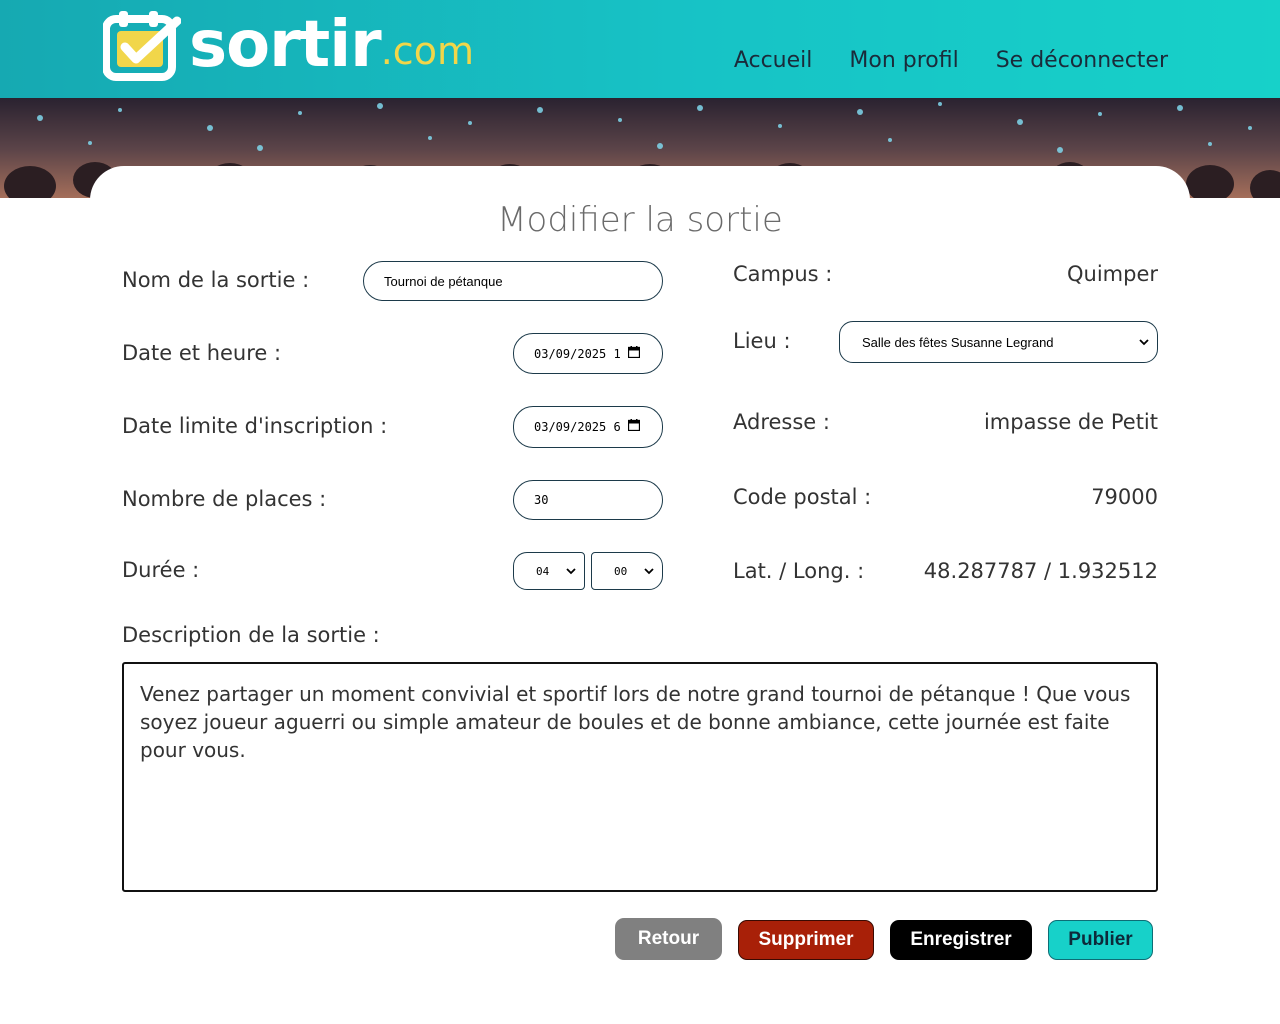 Image resolution: width=1280 pixels, height=1024 pixels. What do you see at coordinates (961, 940) in the screenshot?
I see `enregistrer-button: Enregistrer` at bounding box center [961, 940].